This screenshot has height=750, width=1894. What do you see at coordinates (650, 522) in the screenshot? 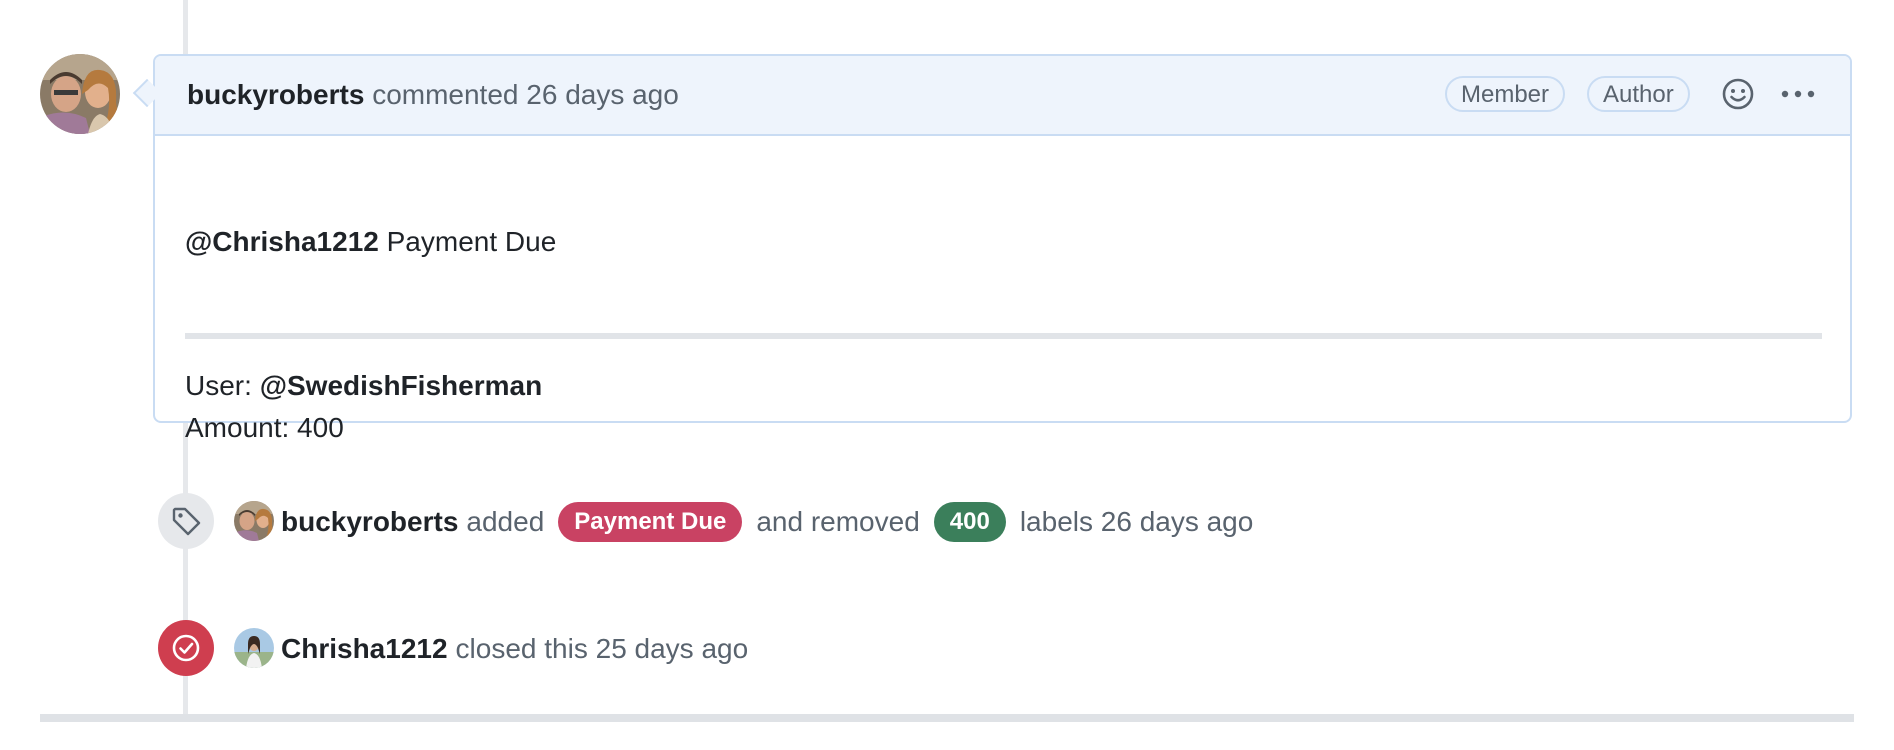
I see `label-payment-due: Payment Due` at bounding box center [650, 522].